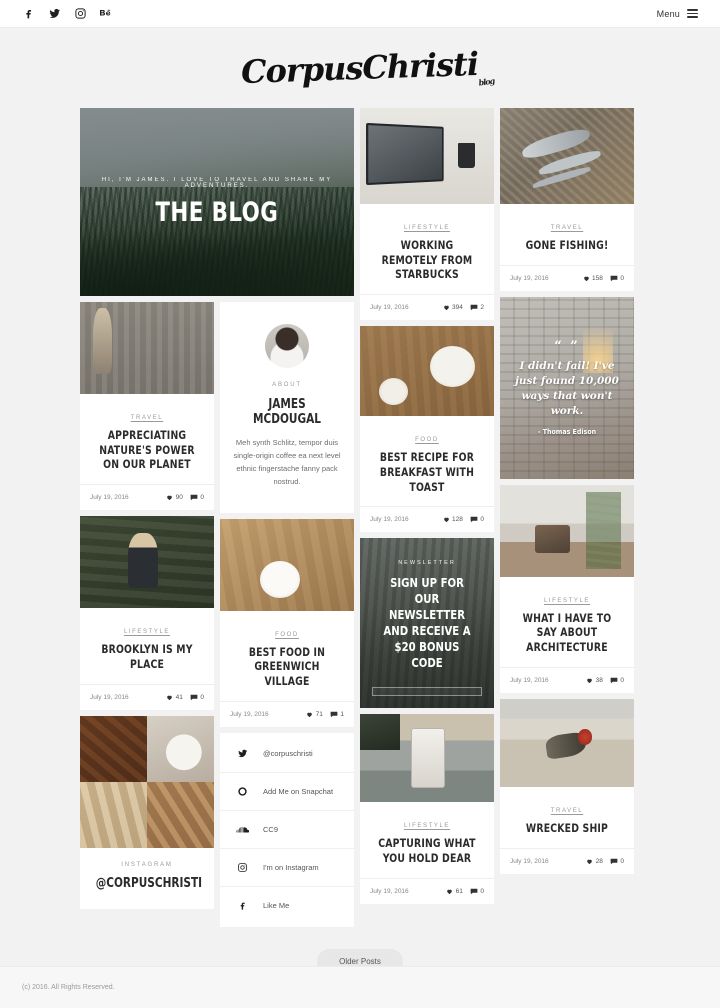  I want to click on social-link-instagram: I'm on Instagram, so click(287, 868).